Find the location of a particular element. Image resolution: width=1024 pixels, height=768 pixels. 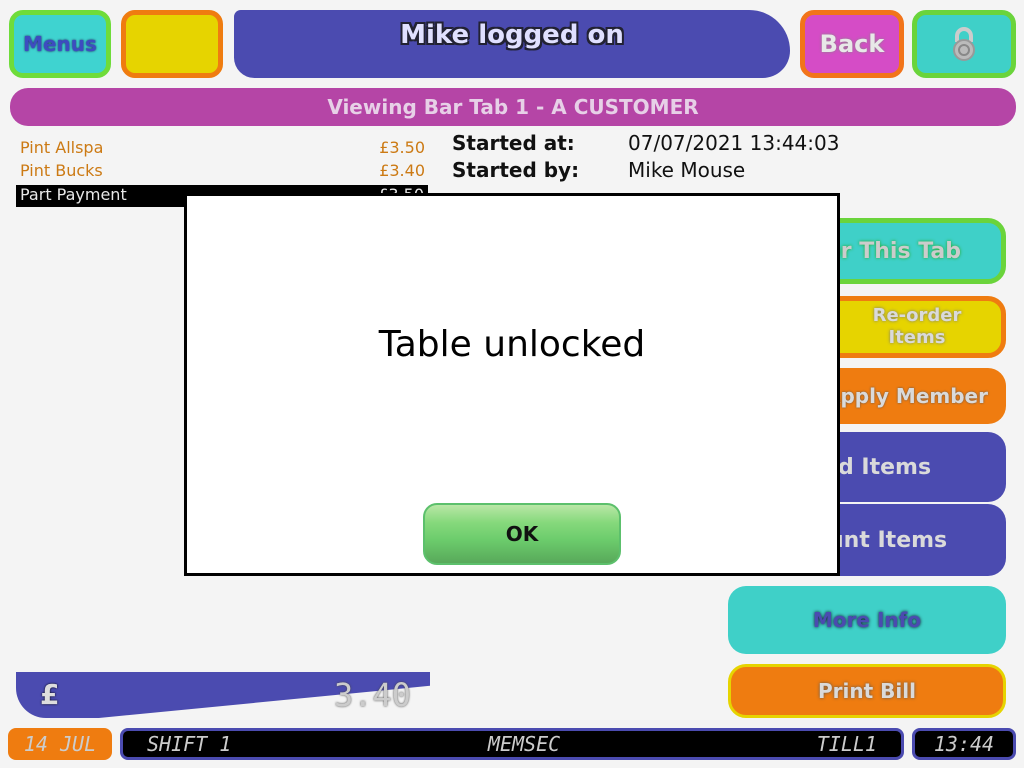

ok-button: OK is located at coordinates (522, 534).